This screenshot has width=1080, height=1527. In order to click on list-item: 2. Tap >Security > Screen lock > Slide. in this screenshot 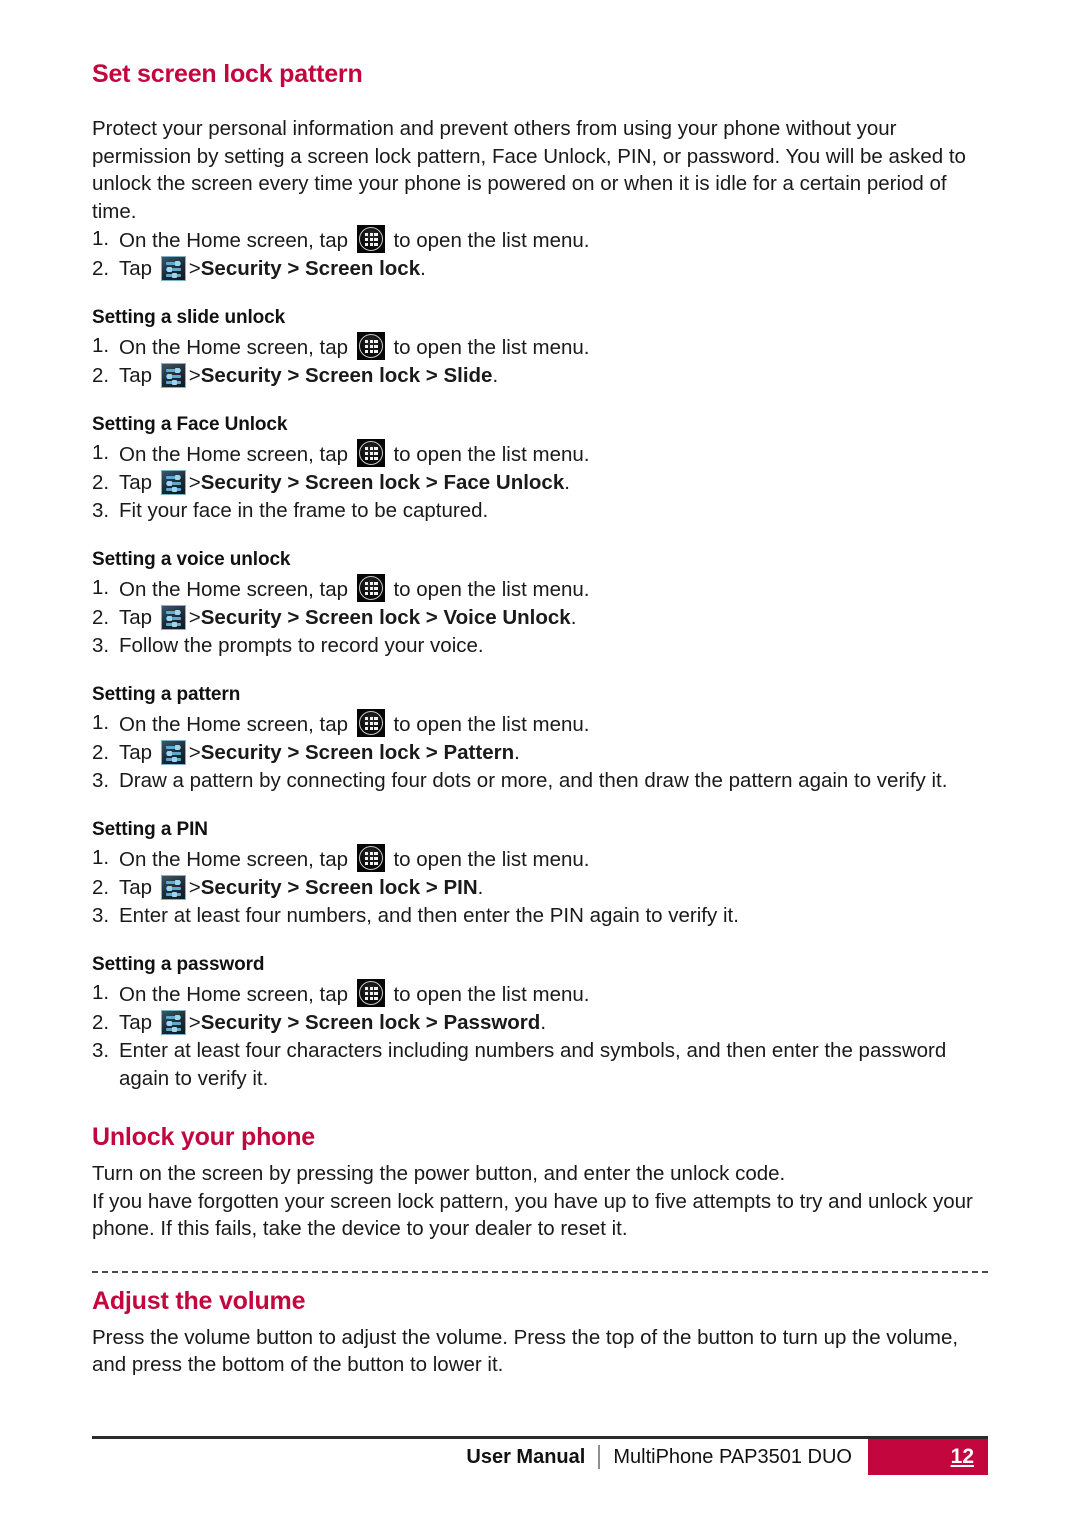, I will do `click(540, 376)`.